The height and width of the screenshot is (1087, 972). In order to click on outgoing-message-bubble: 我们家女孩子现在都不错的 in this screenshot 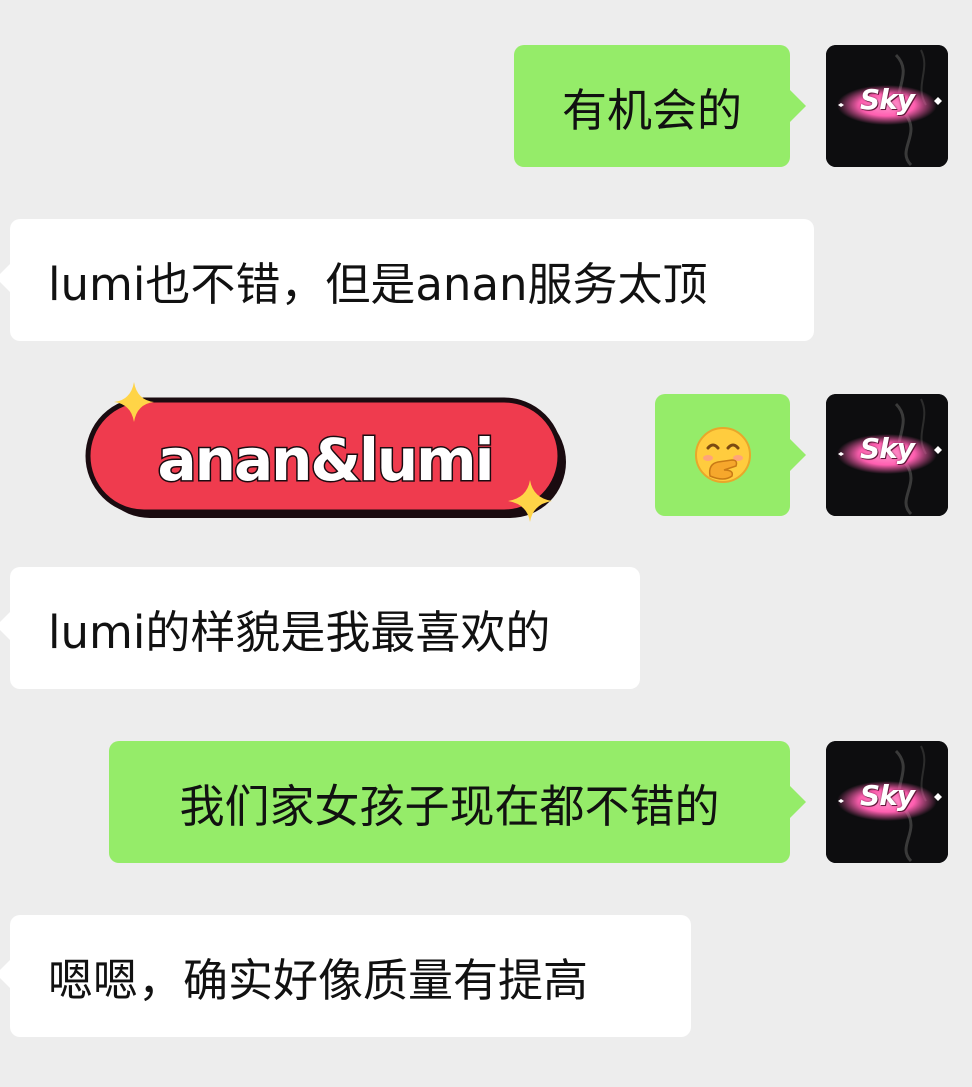, I will do `click(457, 802)`.